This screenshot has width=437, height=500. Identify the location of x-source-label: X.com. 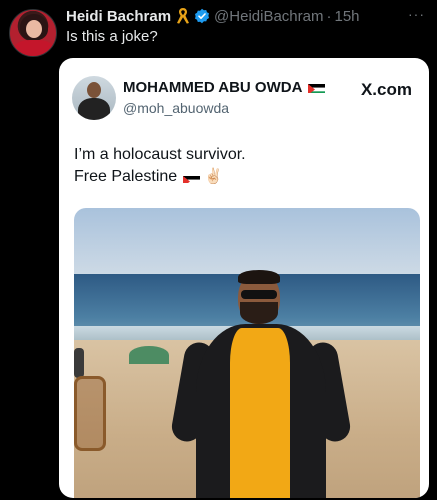
(386, 90).